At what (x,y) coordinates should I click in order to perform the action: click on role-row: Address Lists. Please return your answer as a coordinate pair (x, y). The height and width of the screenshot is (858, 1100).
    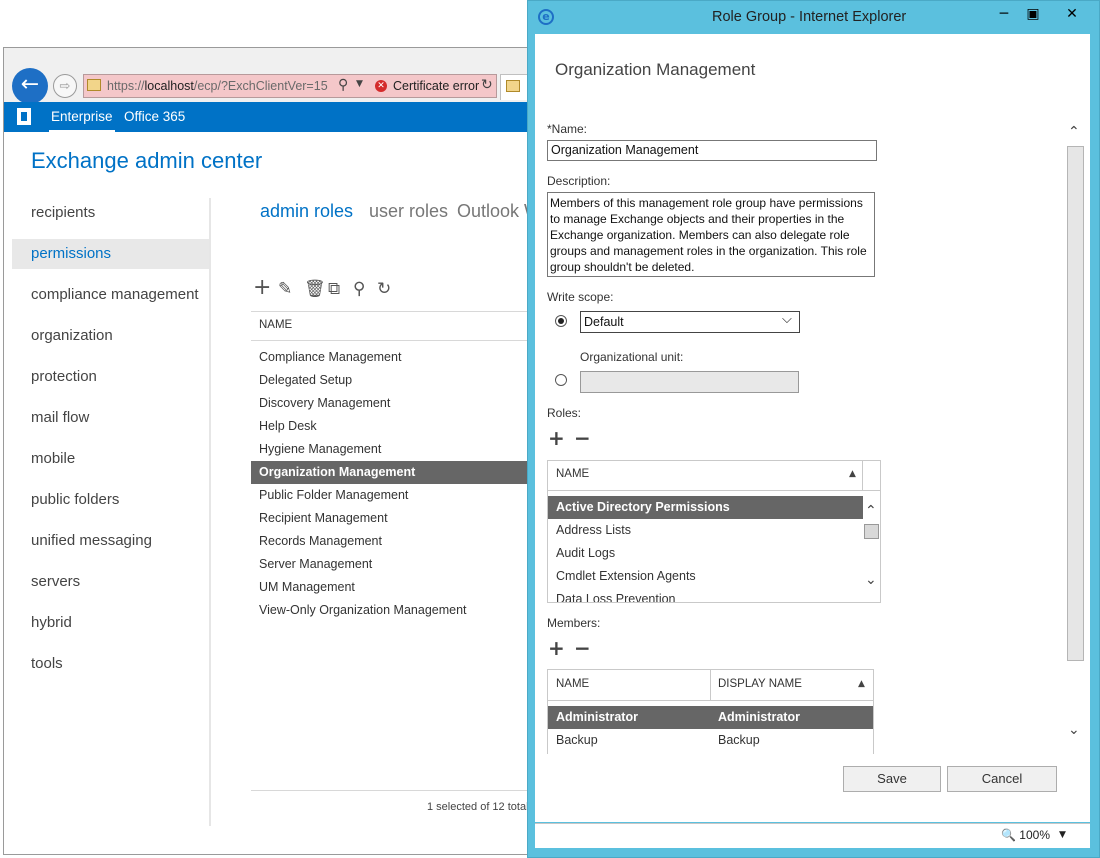
    Looking at the image, I should click on (705, 530).